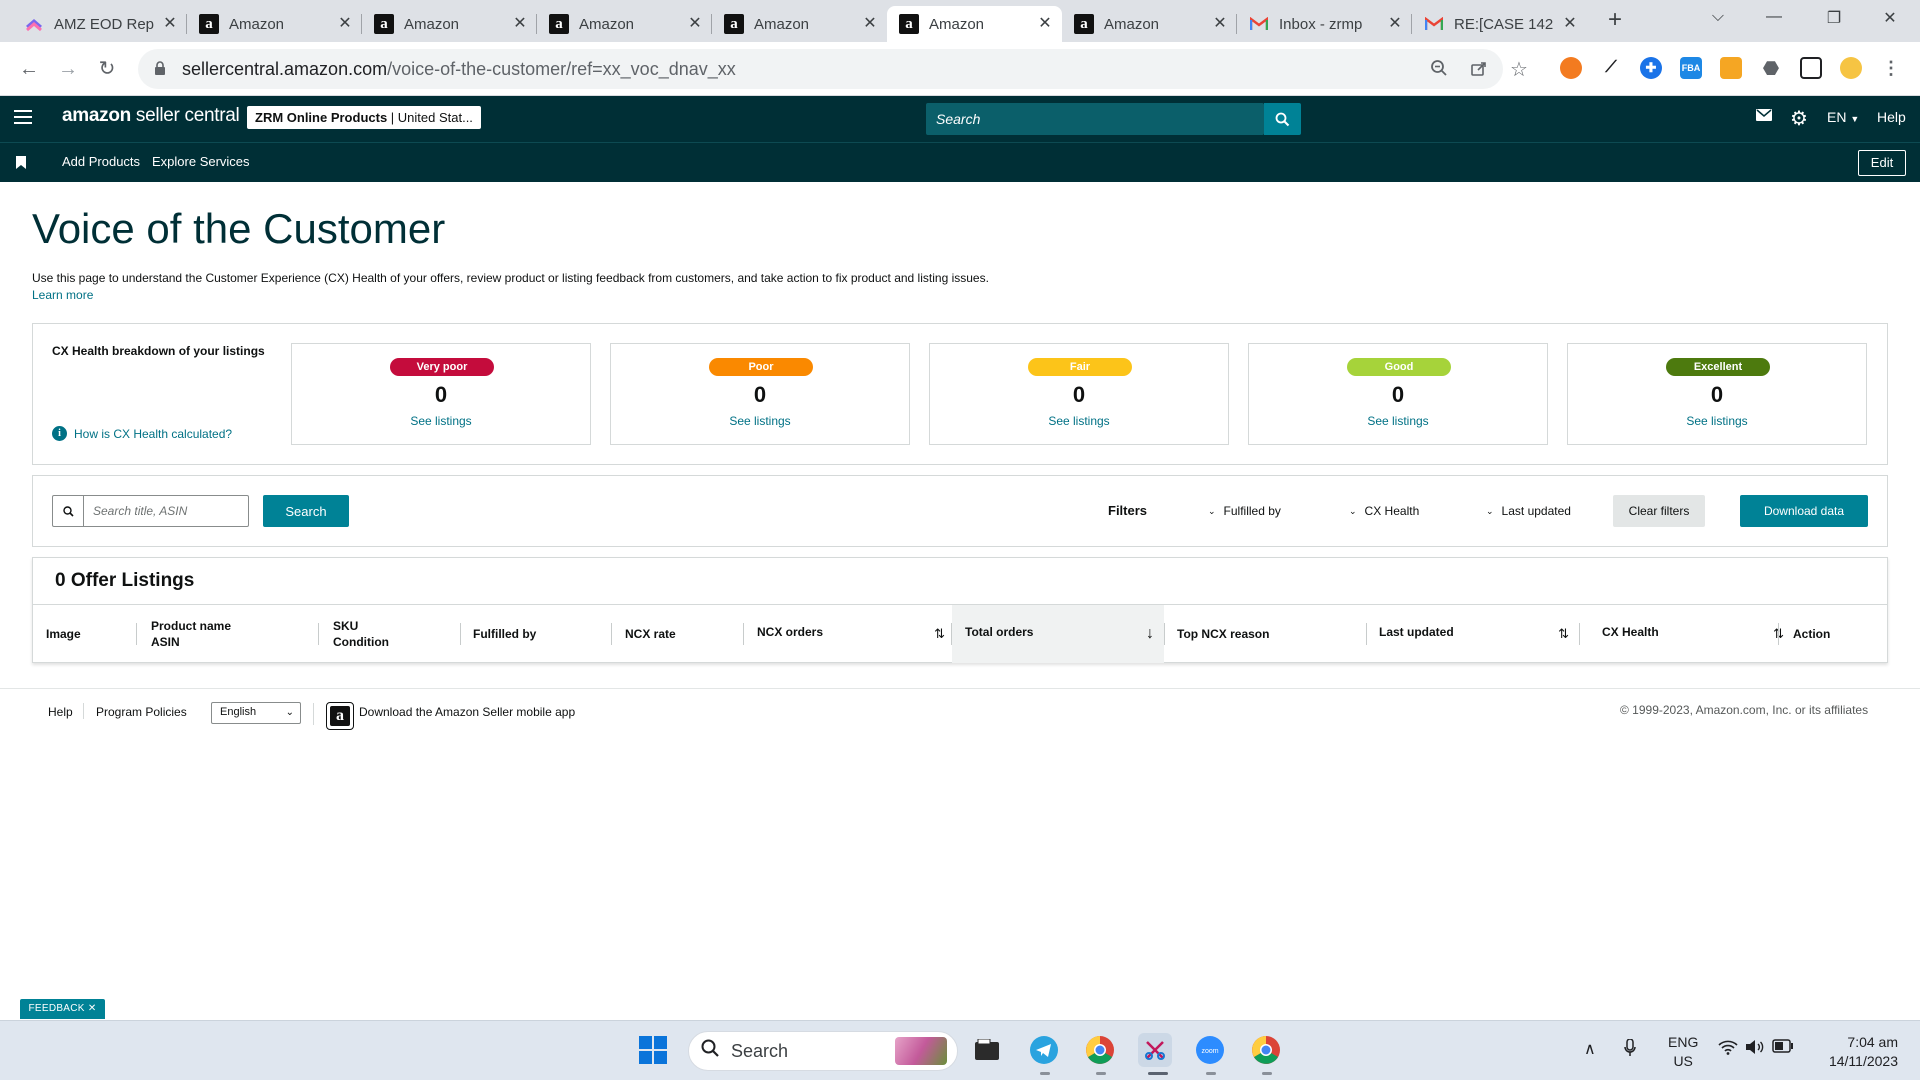  I want to click on microphone-icon, so click(1630, 1050).